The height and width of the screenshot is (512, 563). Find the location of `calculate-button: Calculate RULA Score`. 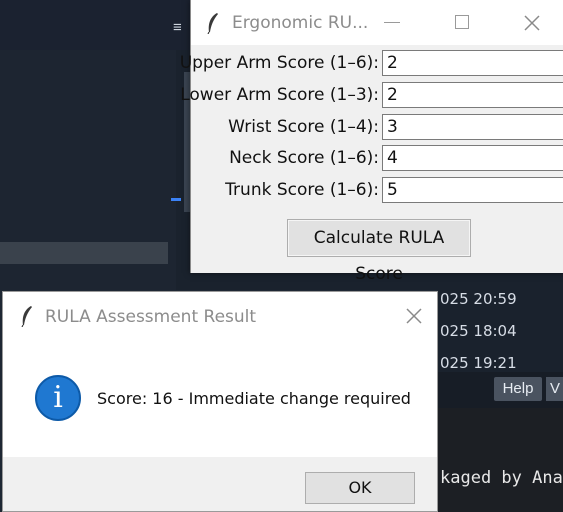

calculate-button: Calculate RULA Score is located at coordinates (379, 251).